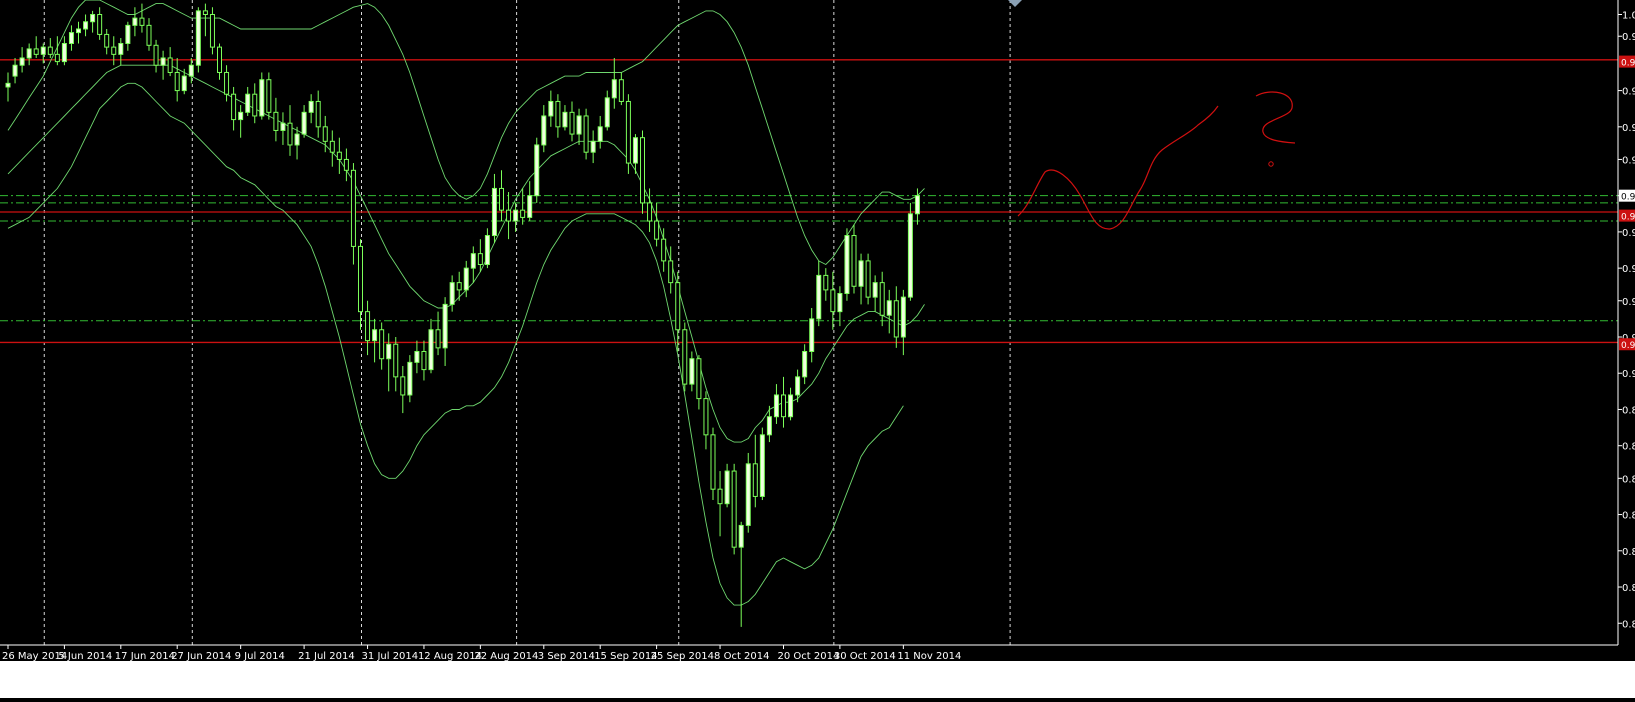  What do you see at coordinates (326, 656) in the screenshot?
I see `x-tick-label: 21 Jul 2014` at bounding box center [326, 656].